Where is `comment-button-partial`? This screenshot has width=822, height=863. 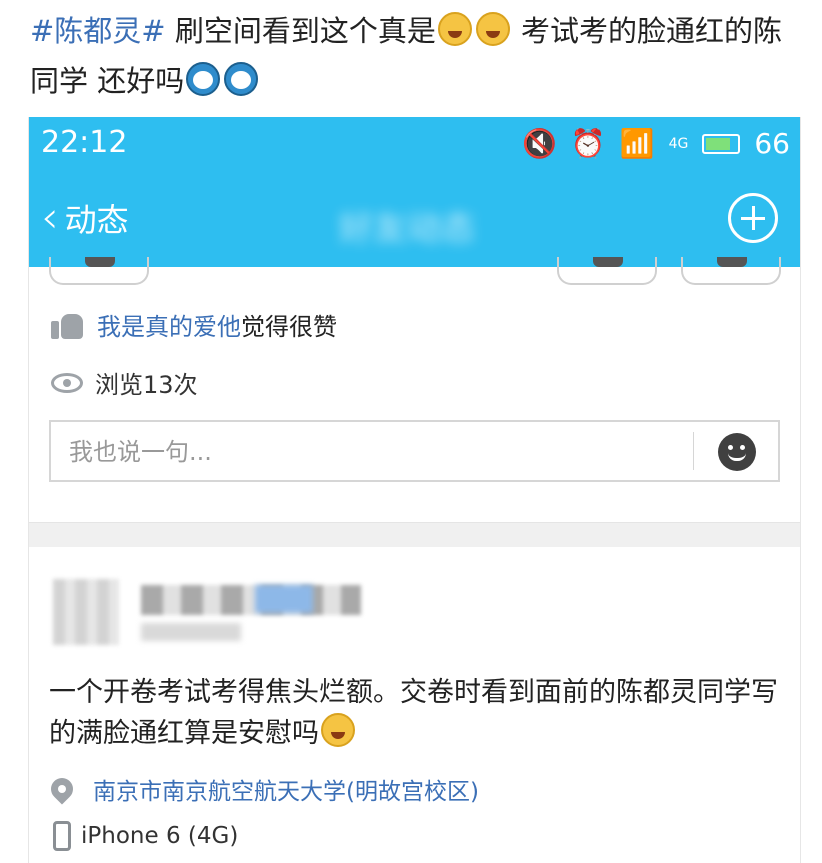 comment-button-partial is located at coordinates (607, 271).